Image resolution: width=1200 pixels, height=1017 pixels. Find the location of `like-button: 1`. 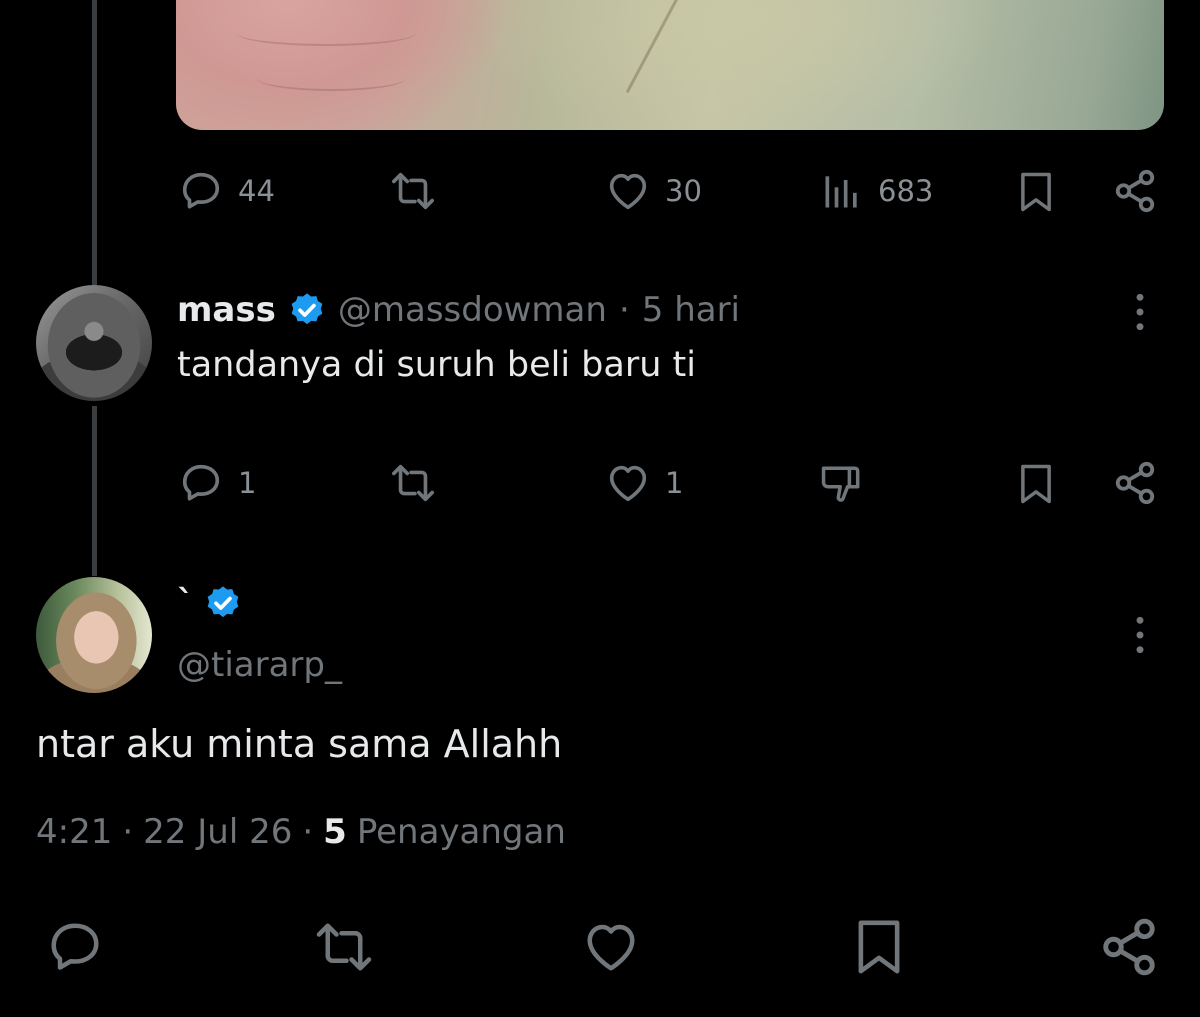

like-button: 1 is located at coordinates (644, 483).